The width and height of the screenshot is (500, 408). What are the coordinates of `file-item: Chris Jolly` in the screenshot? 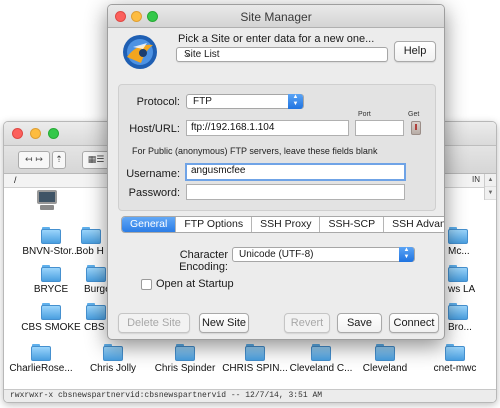 It's located at (113, 364).